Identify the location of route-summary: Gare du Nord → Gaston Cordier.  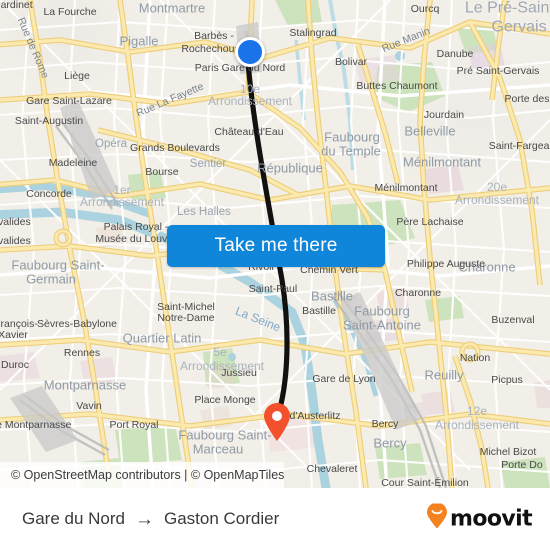
(150, 519).